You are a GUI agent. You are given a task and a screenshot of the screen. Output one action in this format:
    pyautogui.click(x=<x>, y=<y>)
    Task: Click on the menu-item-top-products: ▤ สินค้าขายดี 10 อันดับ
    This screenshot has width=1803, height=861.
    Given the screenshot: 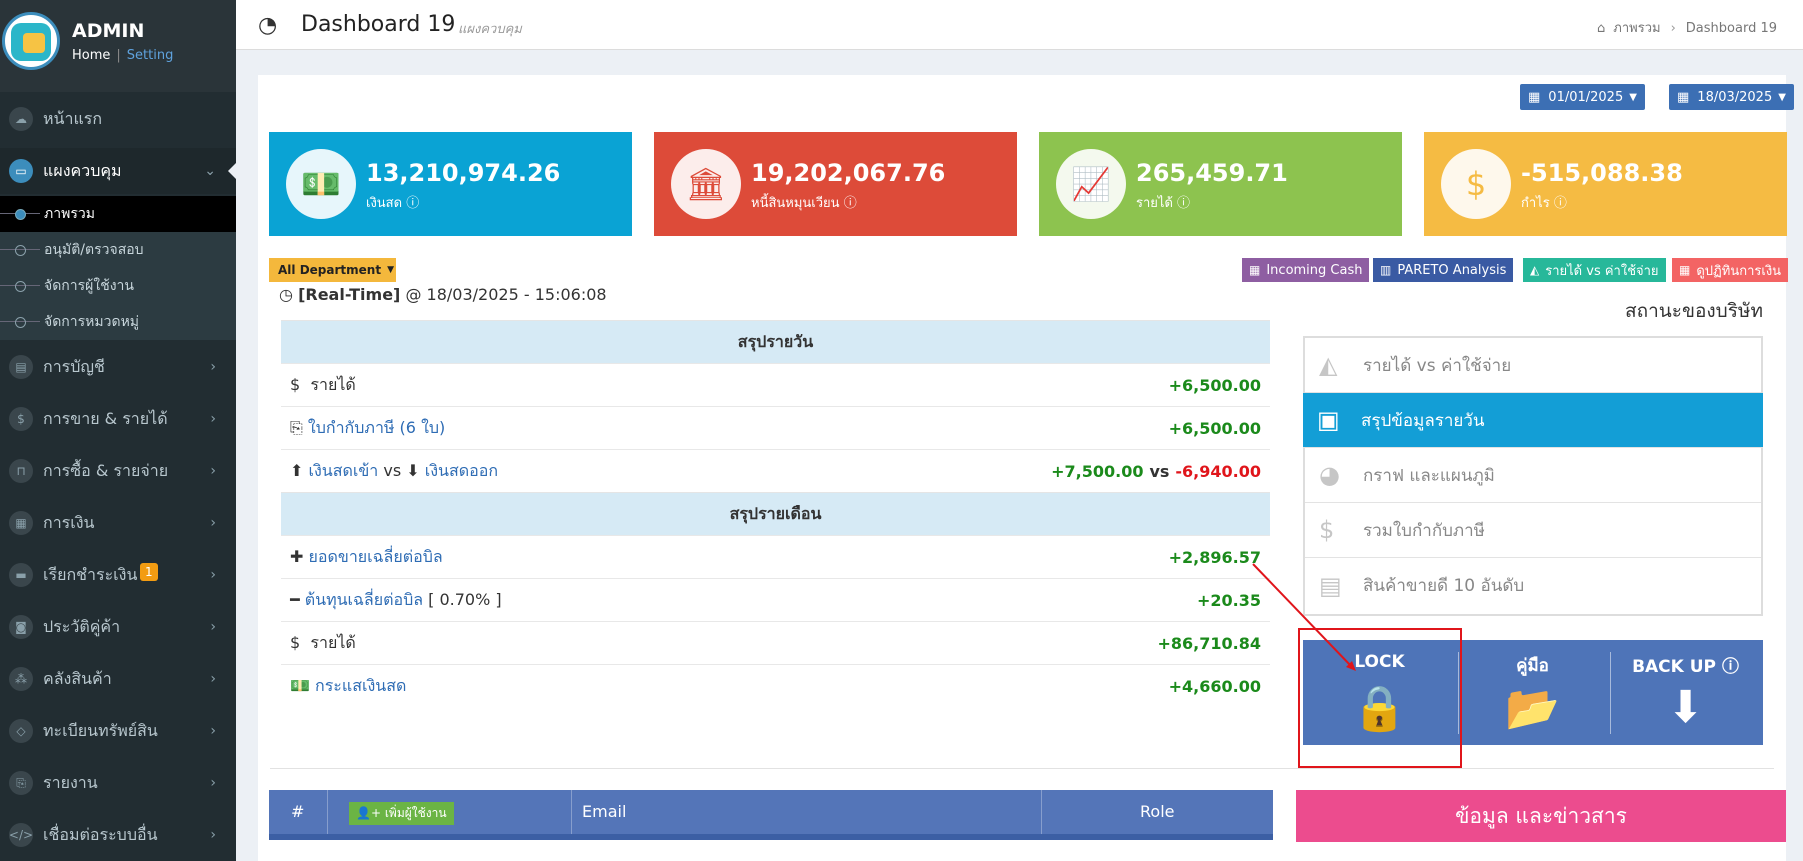 What is the action you would take?
    pyautogui.click(x=1533, y=585)
    